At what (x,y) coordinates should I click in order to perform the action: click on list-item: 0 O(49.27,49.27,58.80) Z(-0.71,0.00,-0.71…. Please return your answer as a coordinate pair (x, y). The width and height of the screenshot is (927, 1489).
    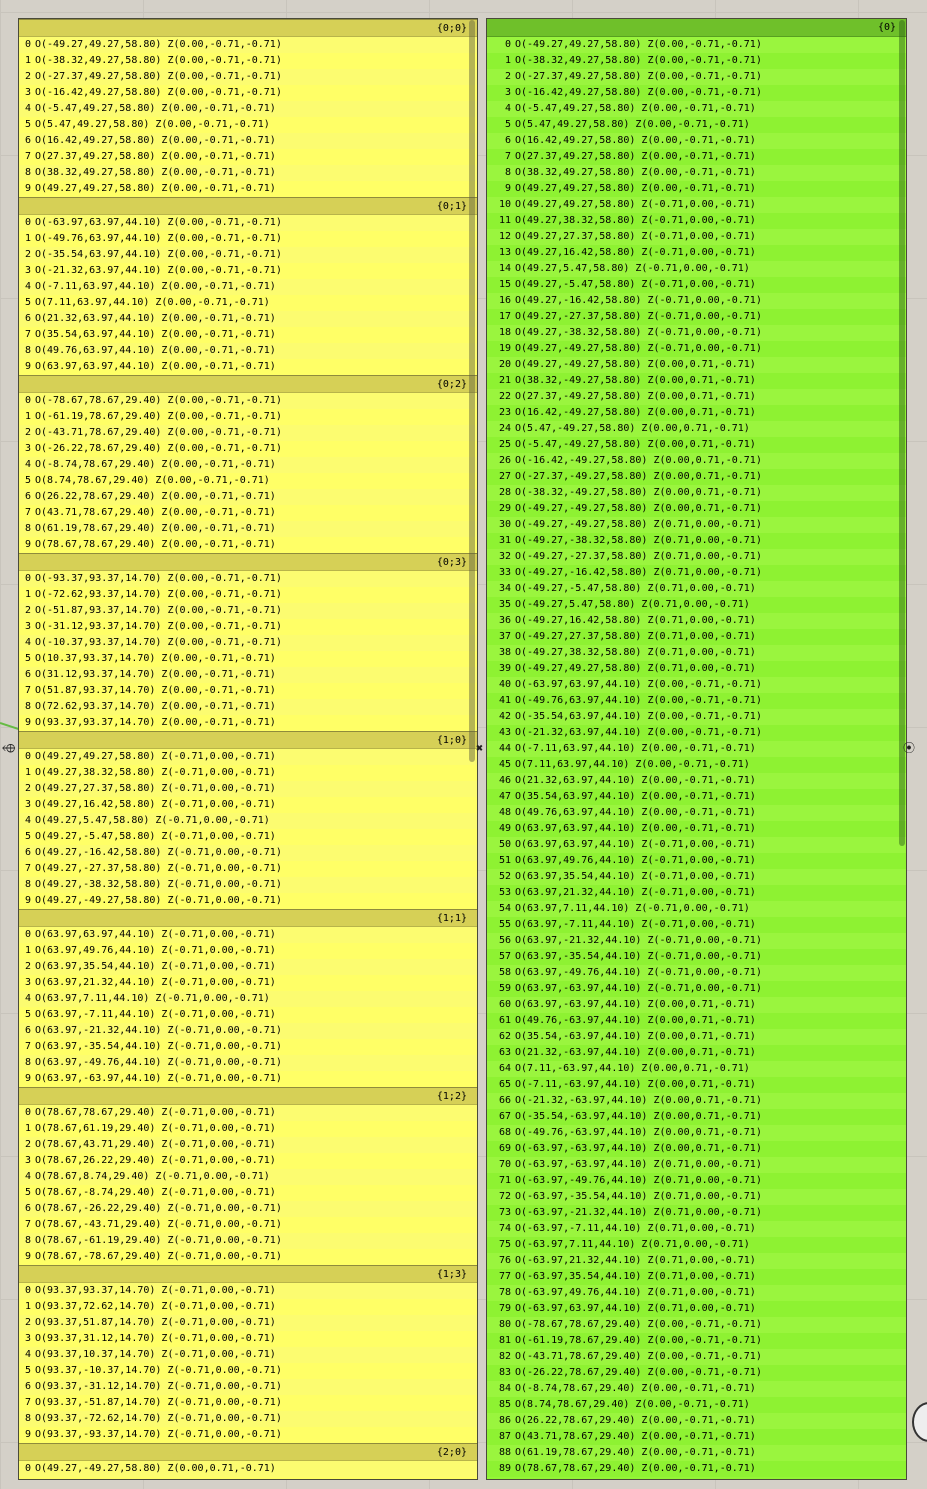
    Looking at the image, I should click on (248, 757).